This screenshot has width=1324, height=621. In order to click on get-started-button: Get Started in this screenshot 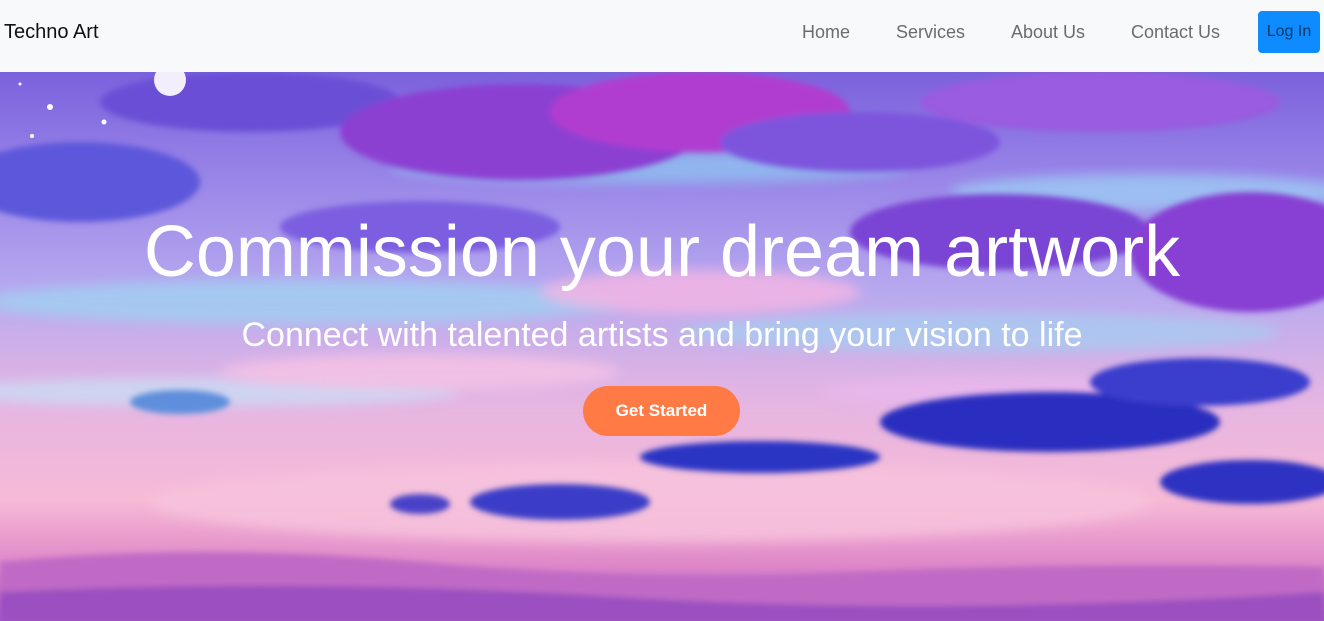, I will do `click(661, 411)`.